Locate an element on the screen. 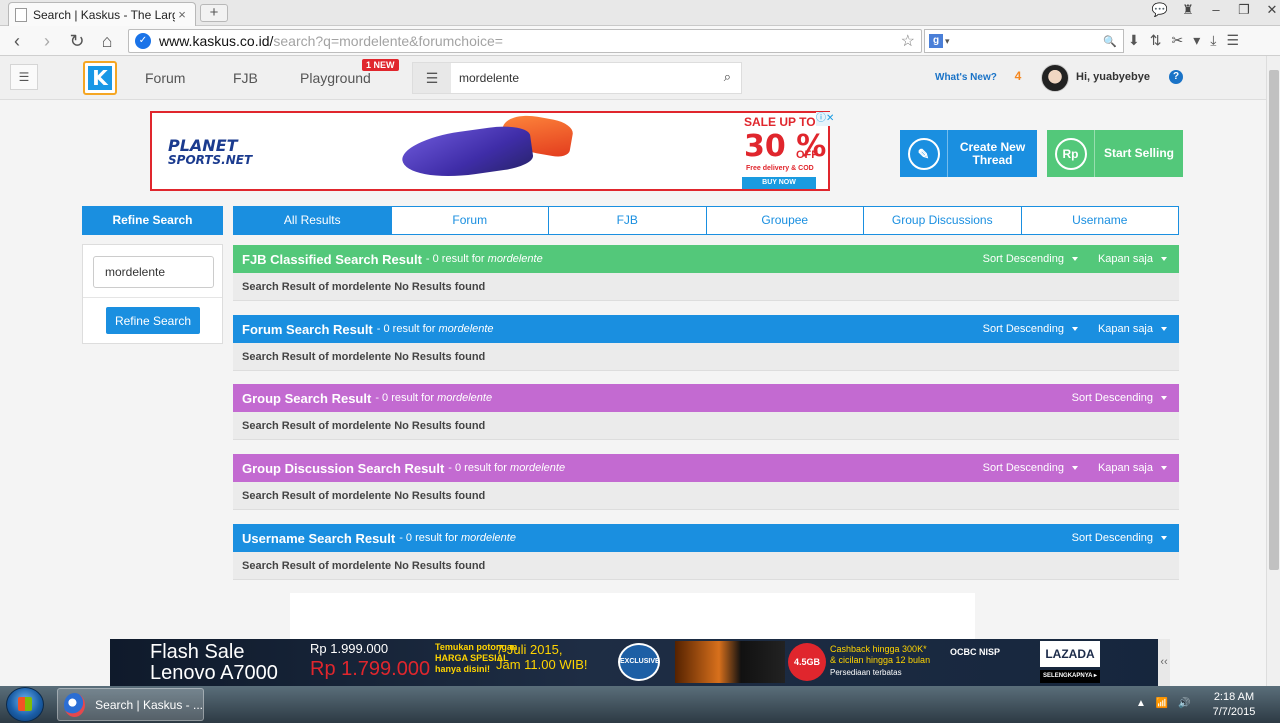  section-title: Group Search Result is located at coordinates (307, 398).